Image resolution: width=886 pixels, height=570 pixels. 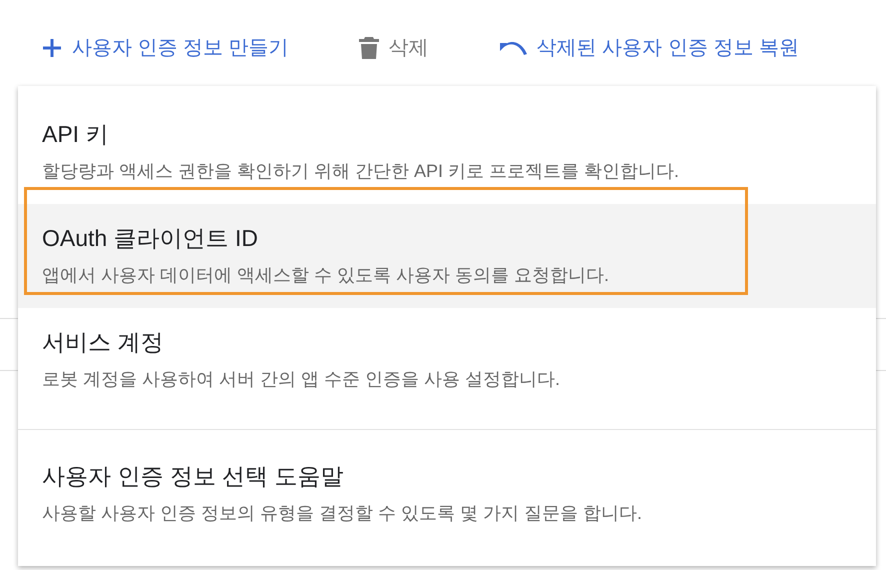 I want to click on item-title: 서비스 계정, so click(x=103, y=342).